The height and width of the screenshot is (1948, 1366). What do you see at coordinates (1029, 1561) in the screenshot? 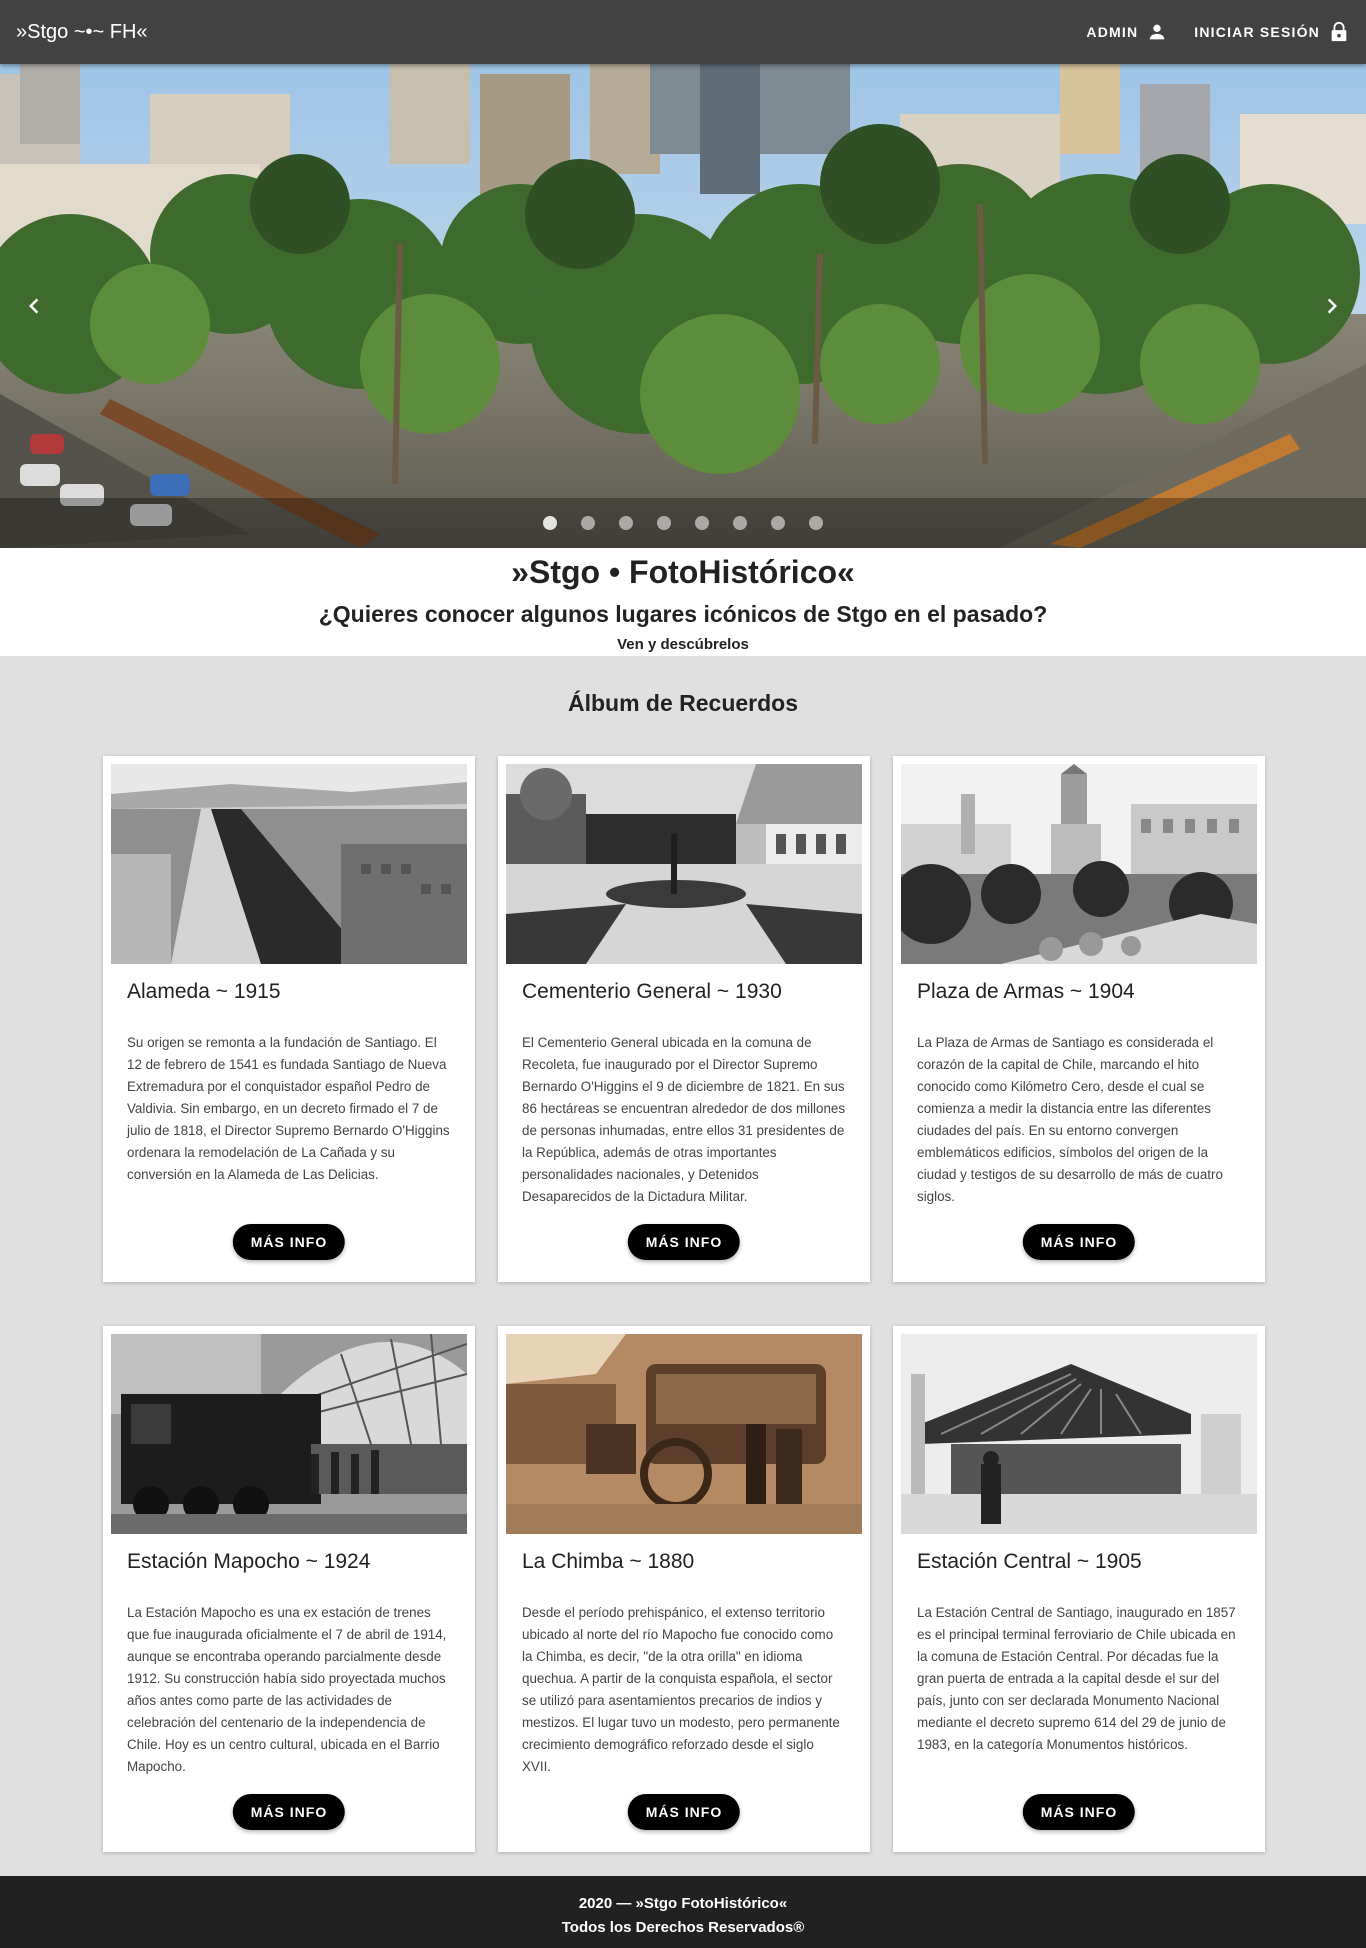
I see `card-title: Estación Central ~ 1905` at bounding box center [1029, 1561].